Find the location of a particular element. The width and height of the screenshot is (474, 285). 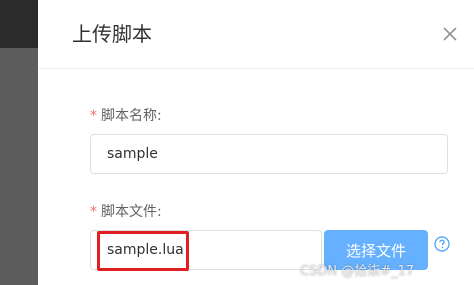

script-file-label-text: 脚本文件: is located at coordinates (131, 212).